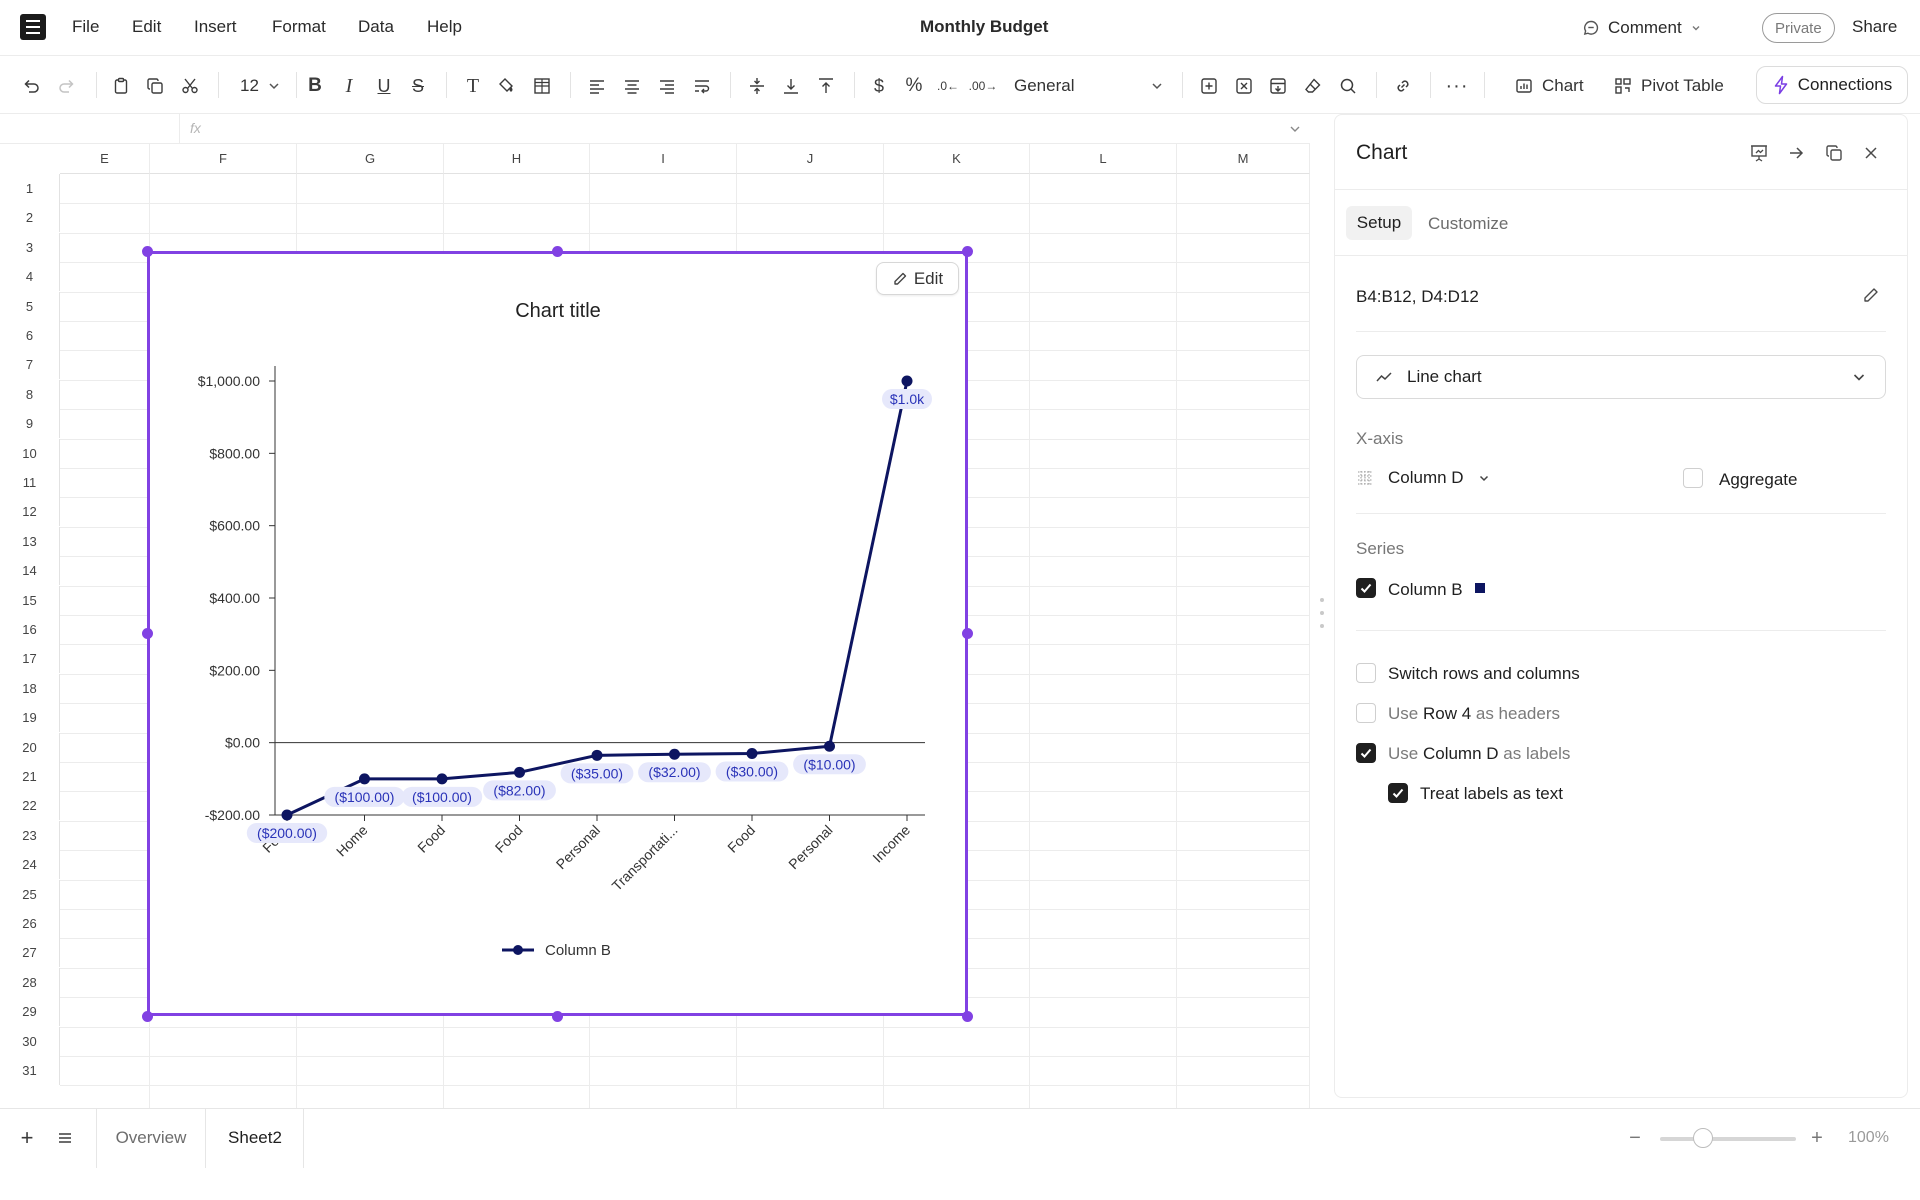 The image size is (1920, 1200). I want to click on treat-labels-text-checkbox, so click(1398, 793).